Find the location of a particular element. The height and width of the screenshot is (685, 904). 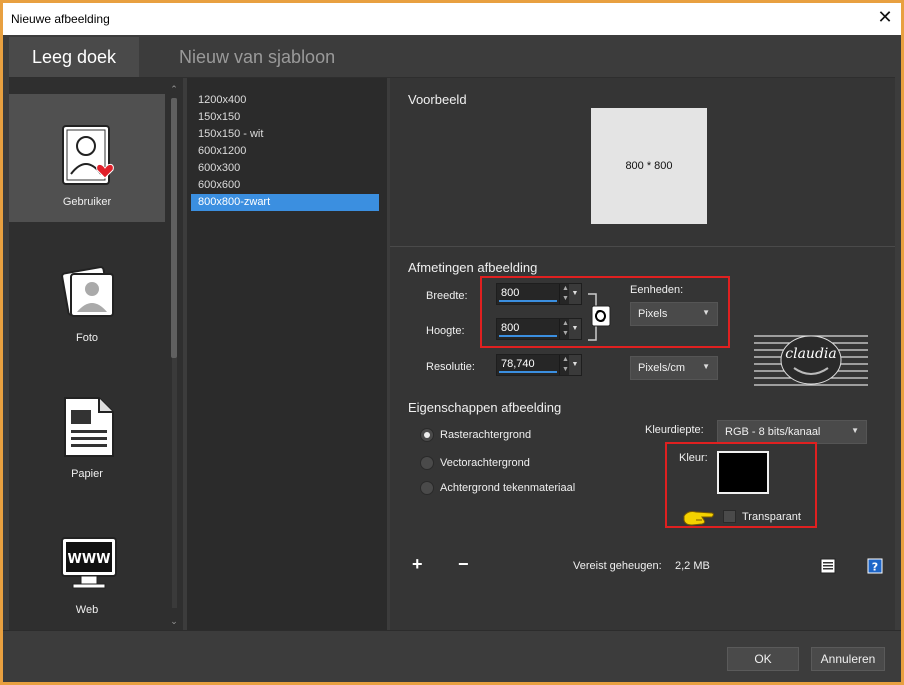

footer-divider is located at coordinates (452, 630).